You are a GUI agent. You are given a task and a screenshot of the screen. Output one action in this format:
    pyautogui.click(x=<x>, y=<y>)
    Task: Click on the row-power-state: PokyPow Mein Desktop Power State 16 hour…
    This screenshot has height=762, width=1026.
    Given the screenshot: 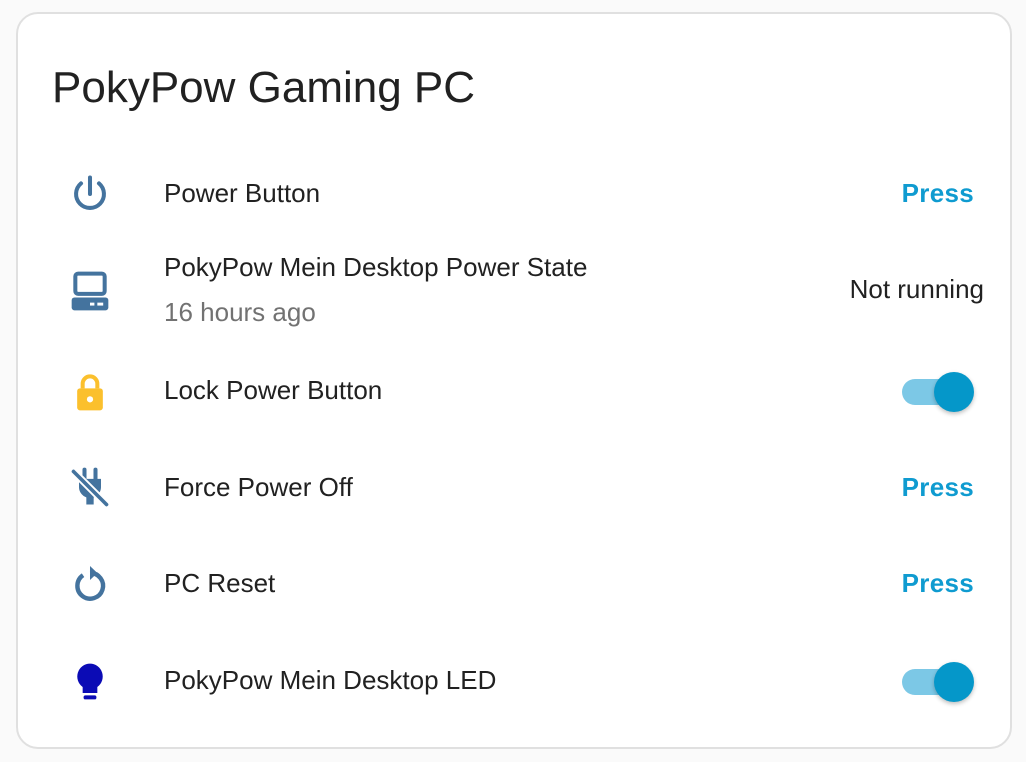 What is the action you would take?
    pyautogui.click(x=516, y=292)
    